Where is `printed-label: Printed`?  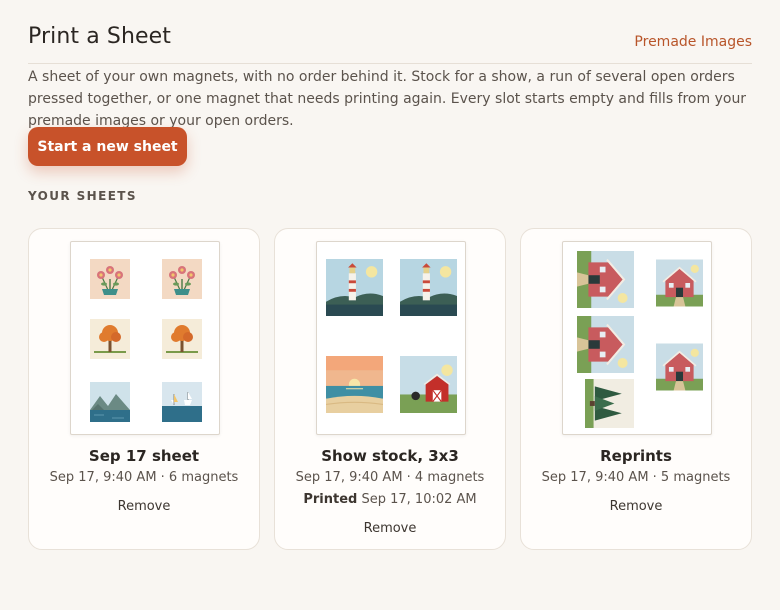 printed-label: Printed is located at coordinates (330, 499).